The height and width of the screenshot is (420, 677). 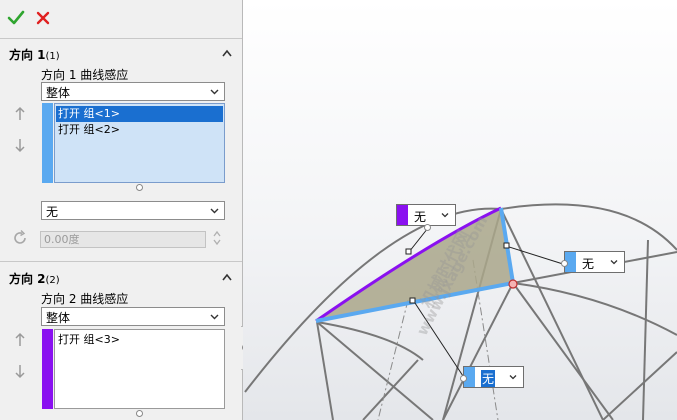 What do you see at coordinates (217, 238) in the screenshot?
I see `angle-spinner-icon` at bounding box center [217, 238].